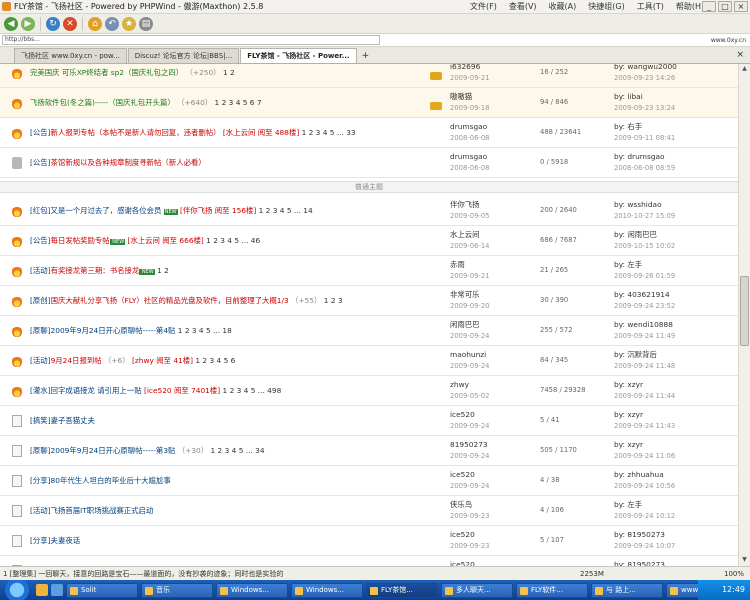  Describe the element at coordinates (461, 96) in the screenshot. I see `thread-author: 嗷嗷猫` at that location.